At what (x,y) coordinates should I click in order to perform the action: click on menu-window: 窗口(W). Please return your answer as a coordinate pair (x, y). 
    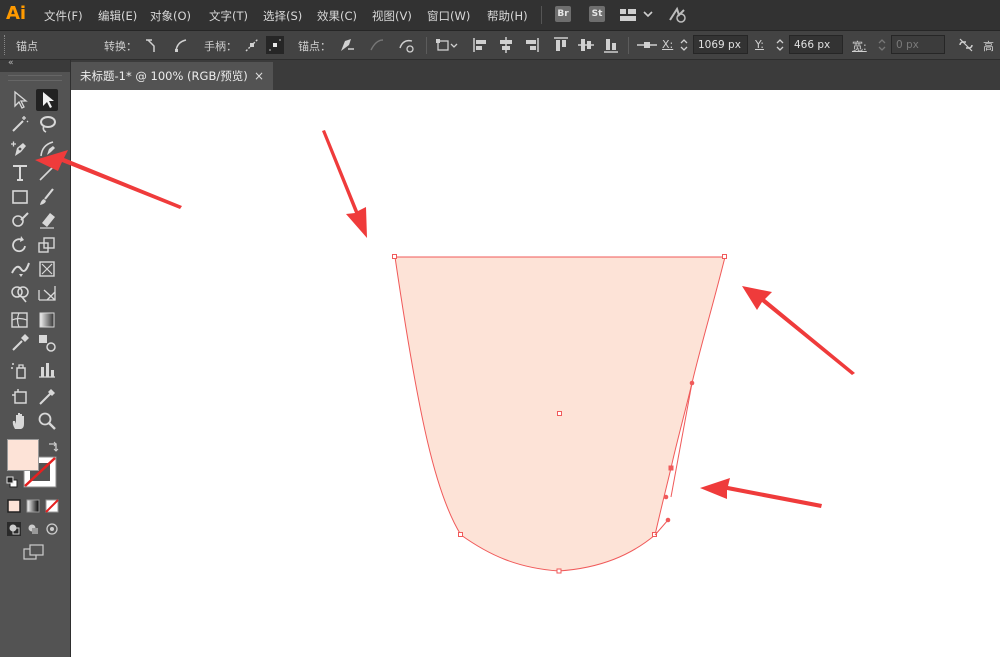
    Looking at the image, I should click on (448, 16).